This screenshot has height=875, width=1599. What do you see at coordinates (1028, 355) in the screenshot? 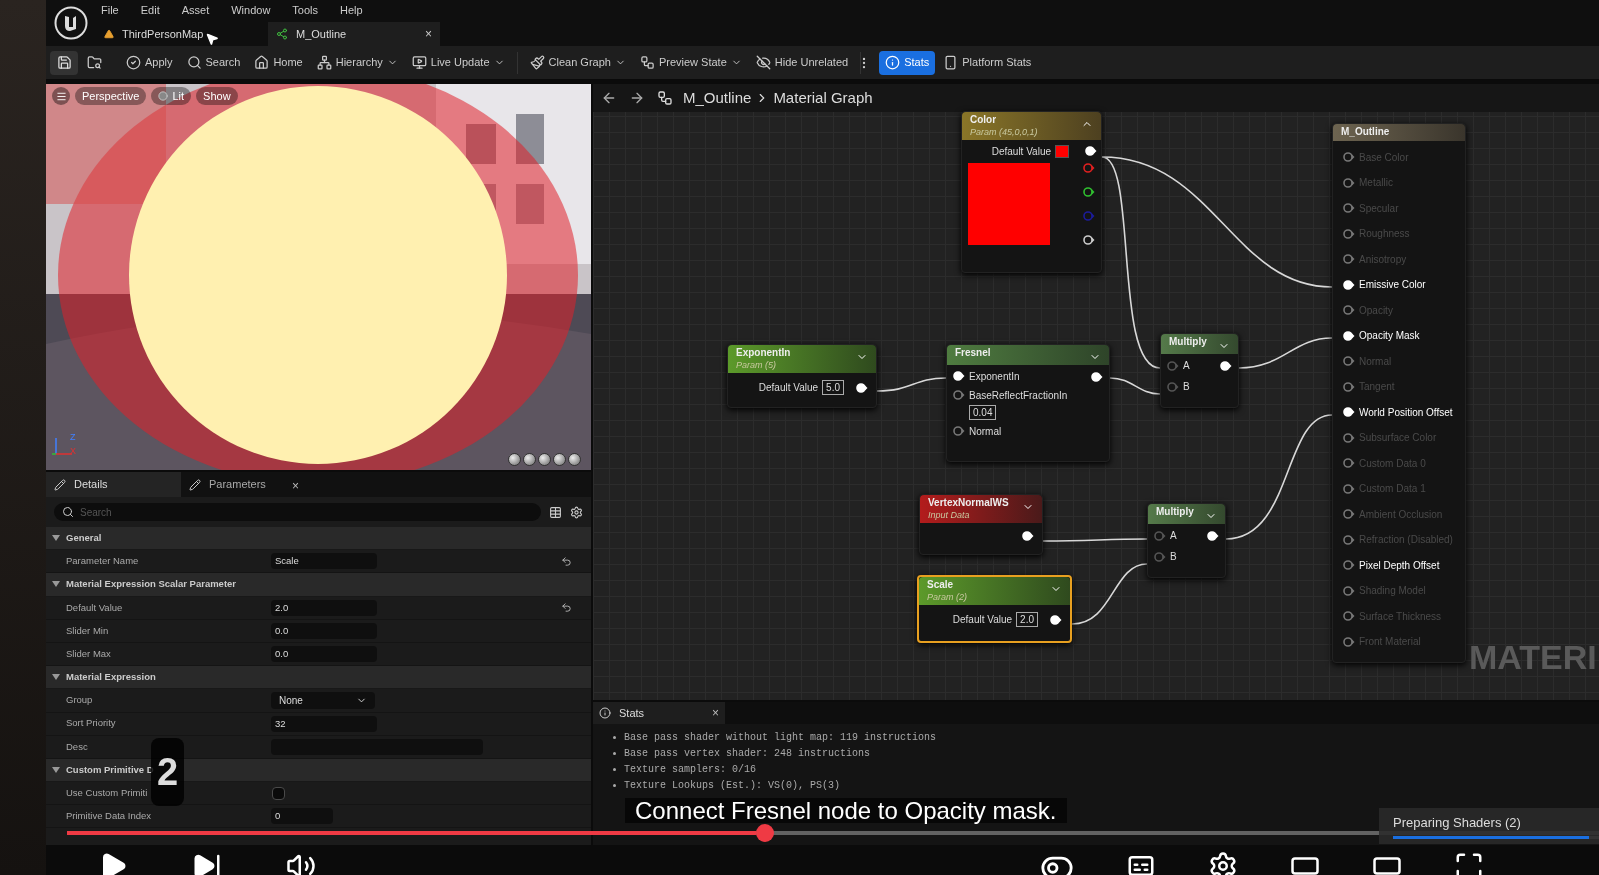
I see `node-header: Fresnel` at bounding box center [1028, 355].